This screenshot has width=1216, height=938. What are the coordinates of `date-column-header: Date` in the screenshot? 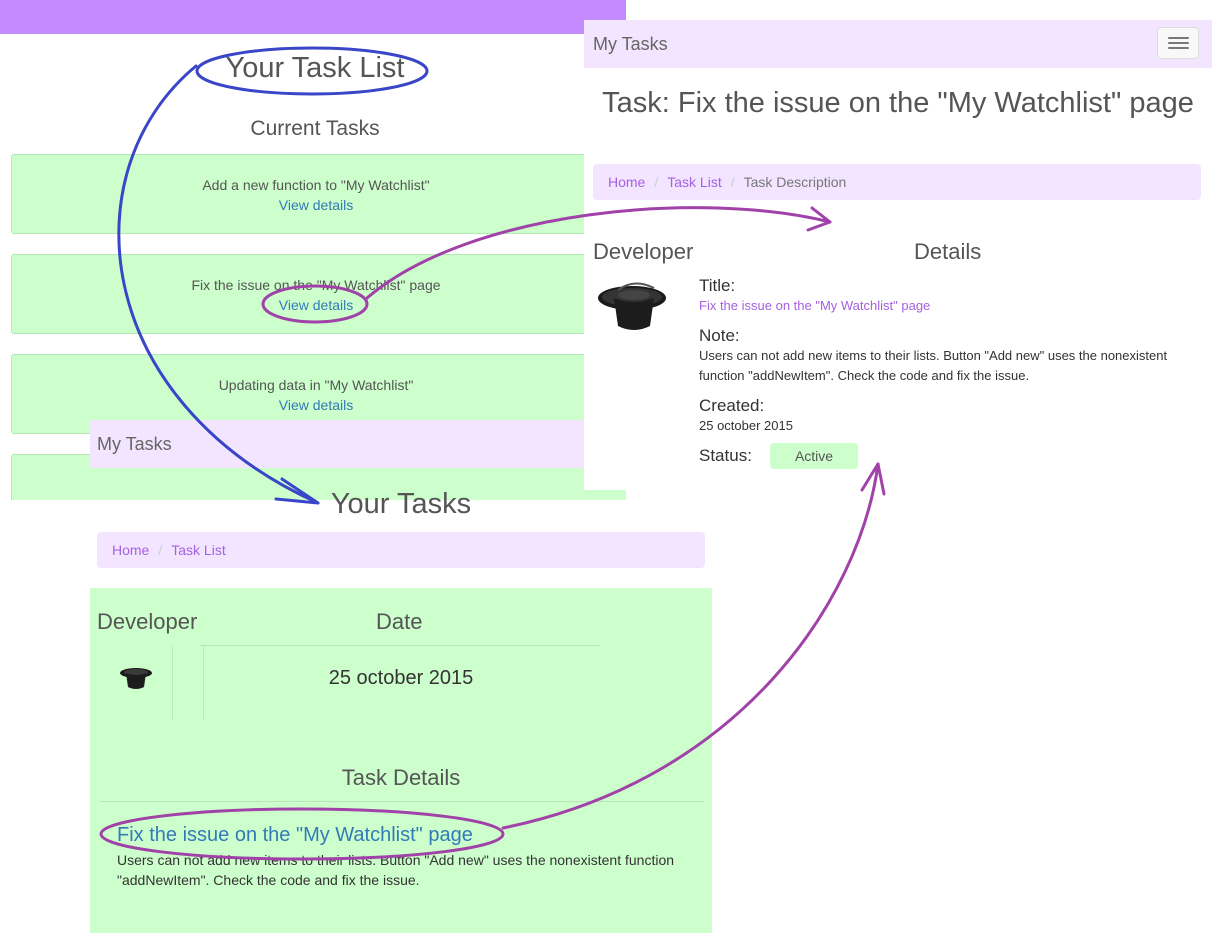 It's located at (399, 621).